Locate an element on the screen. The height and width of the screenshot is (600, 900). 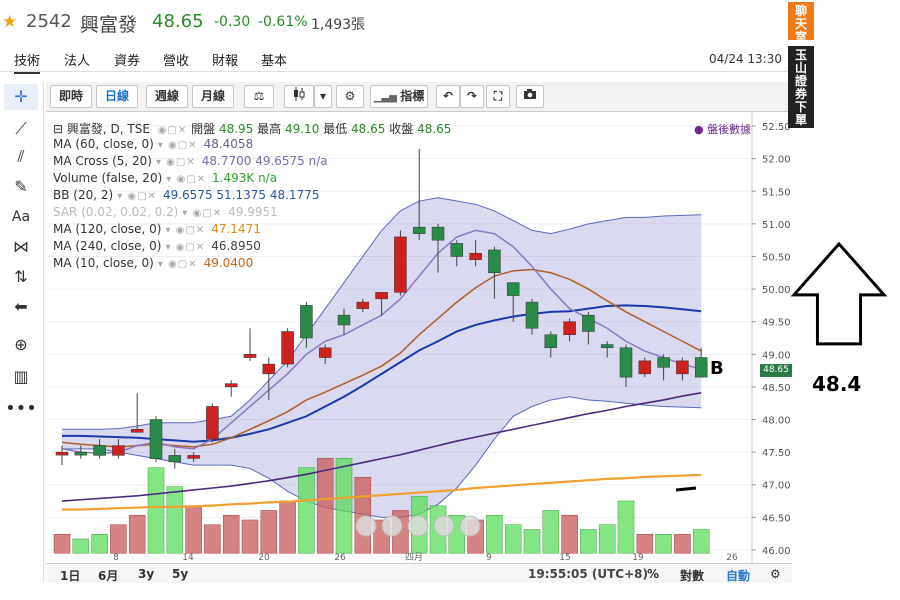
range-3y-button: 3y is located at coordinates (146, 574).